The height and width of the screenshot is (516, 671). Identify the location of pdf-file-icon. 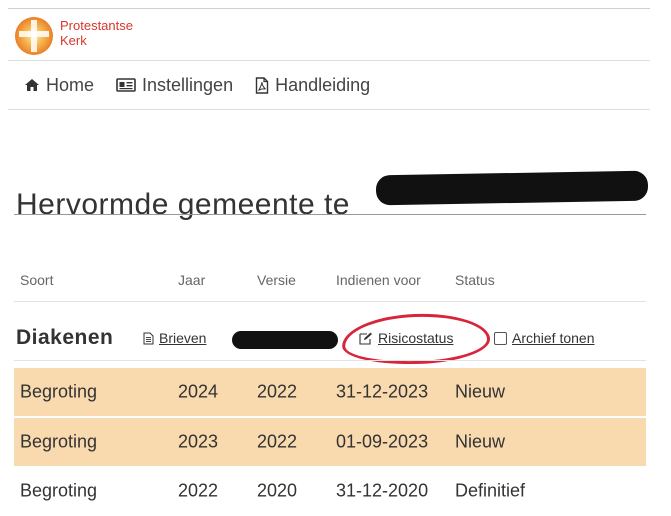
(262, 85).